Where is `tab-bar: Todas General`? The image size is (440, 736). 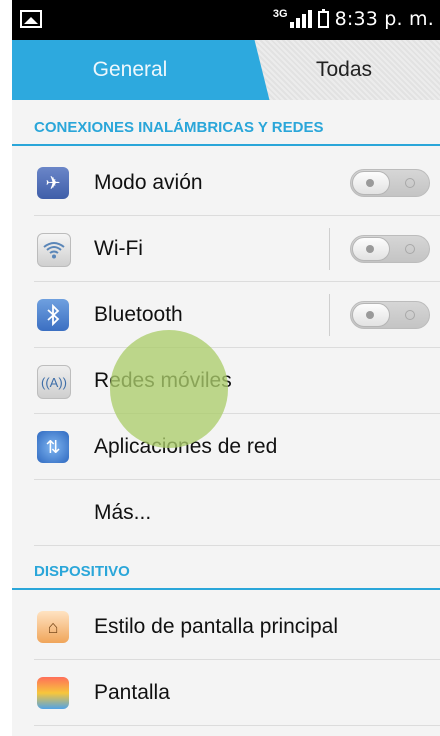 tab-bar: Todas General is located at coordinates (226, 70).